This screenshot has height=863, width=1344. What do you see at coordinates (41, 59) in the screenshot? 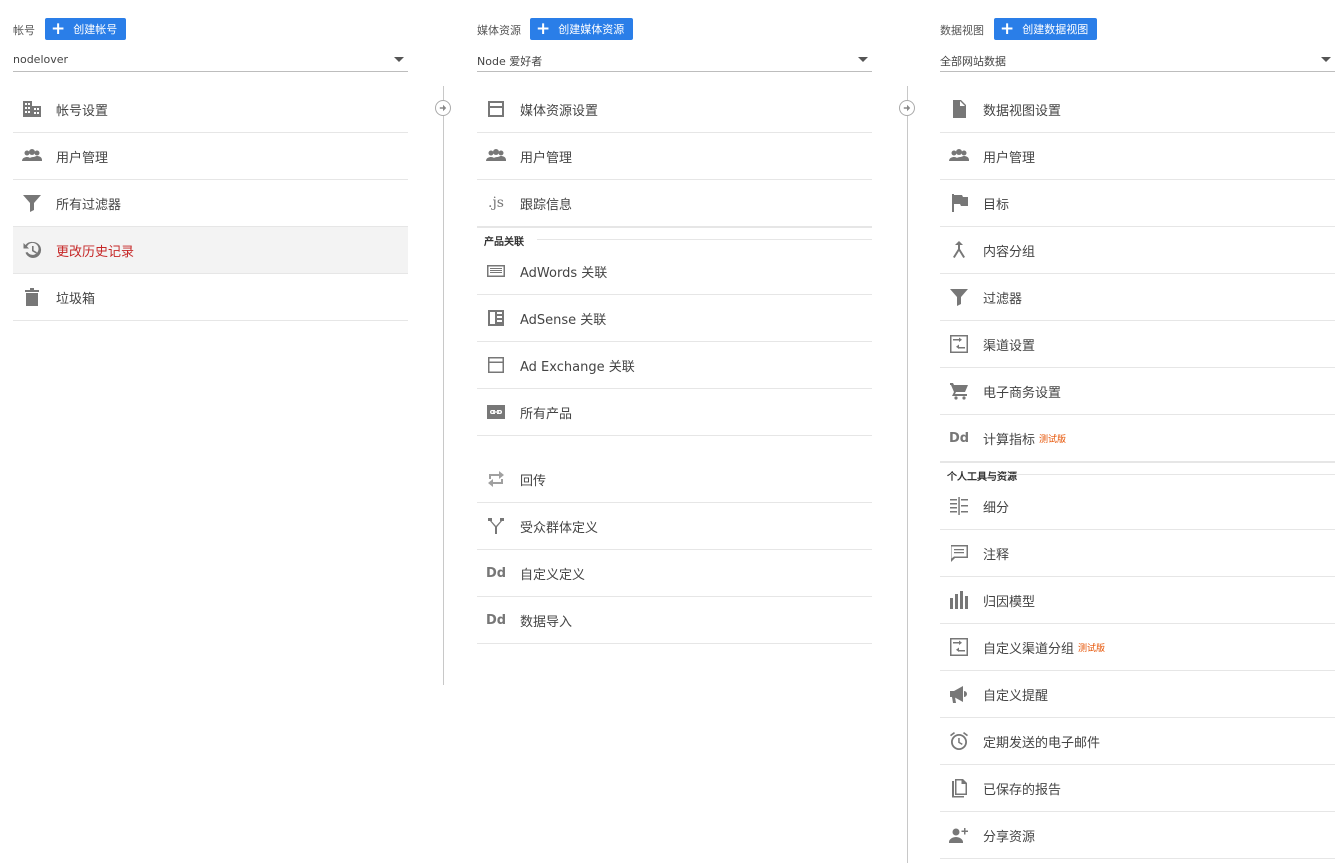
I see `account-selector-value: nodelover` at bounding box center [41, 59].